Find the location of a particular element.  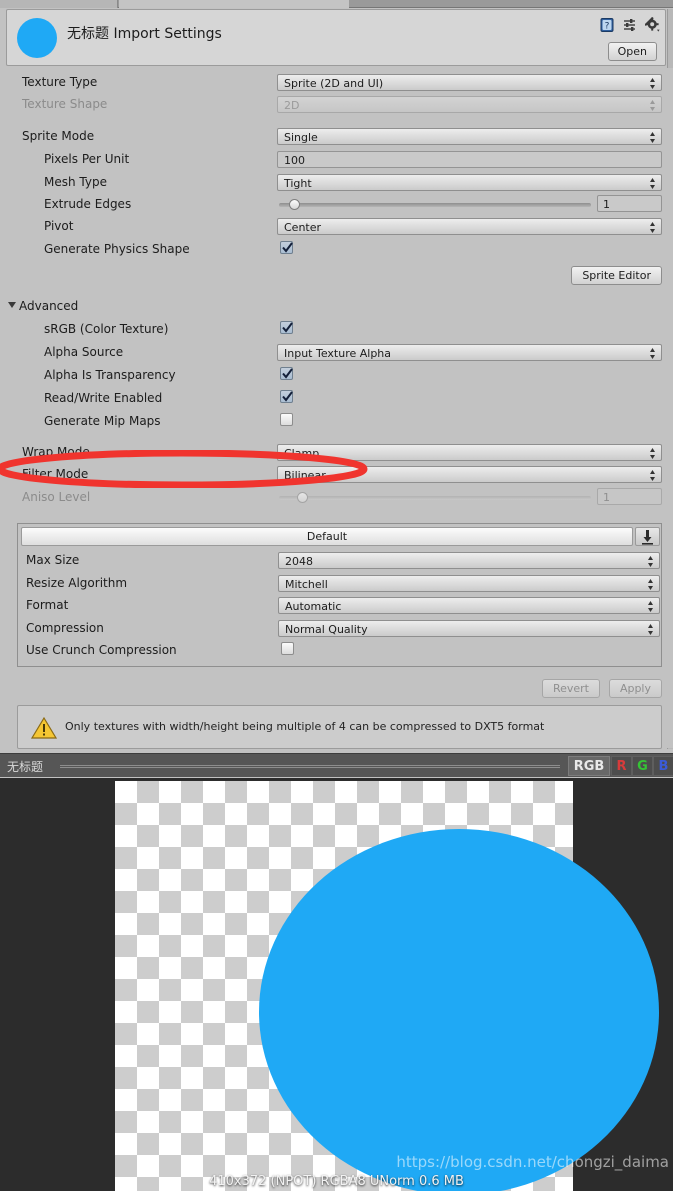

slider-extrude-edges is located at coordinates (435, 204).